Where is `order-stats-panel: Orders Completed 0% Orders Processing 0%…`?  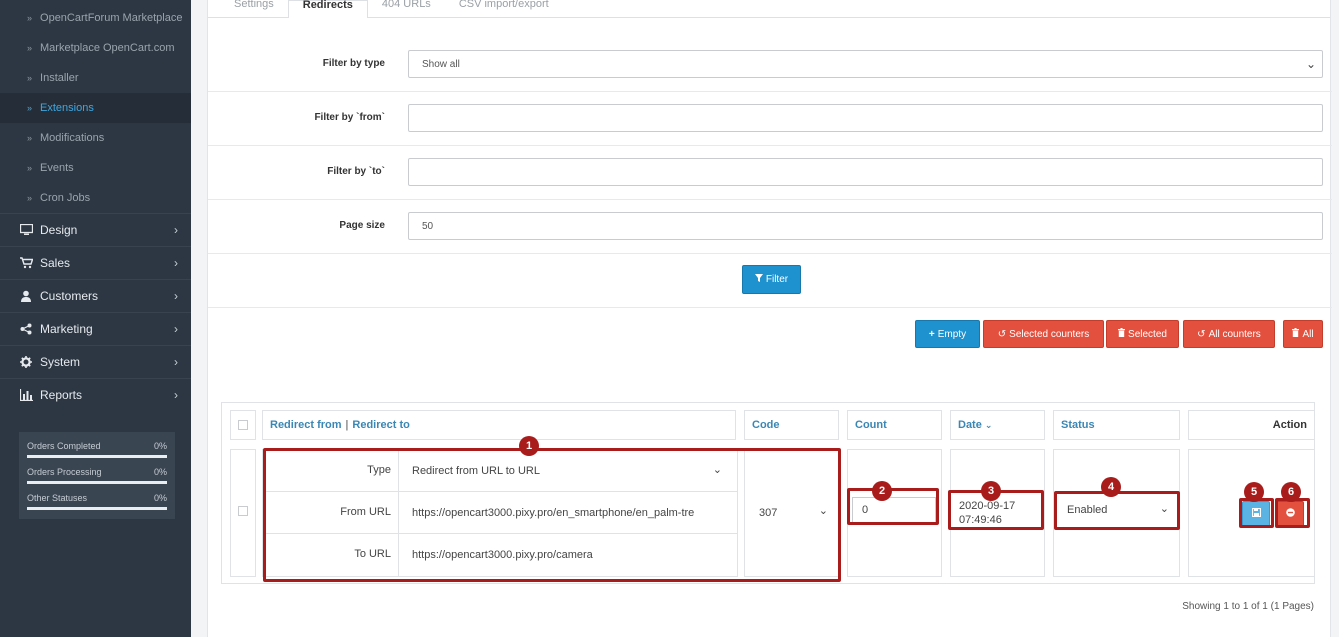 order-stats-panel: Orders Completed 0% Orders Processing 0%… is located at coordinates (97, 475).